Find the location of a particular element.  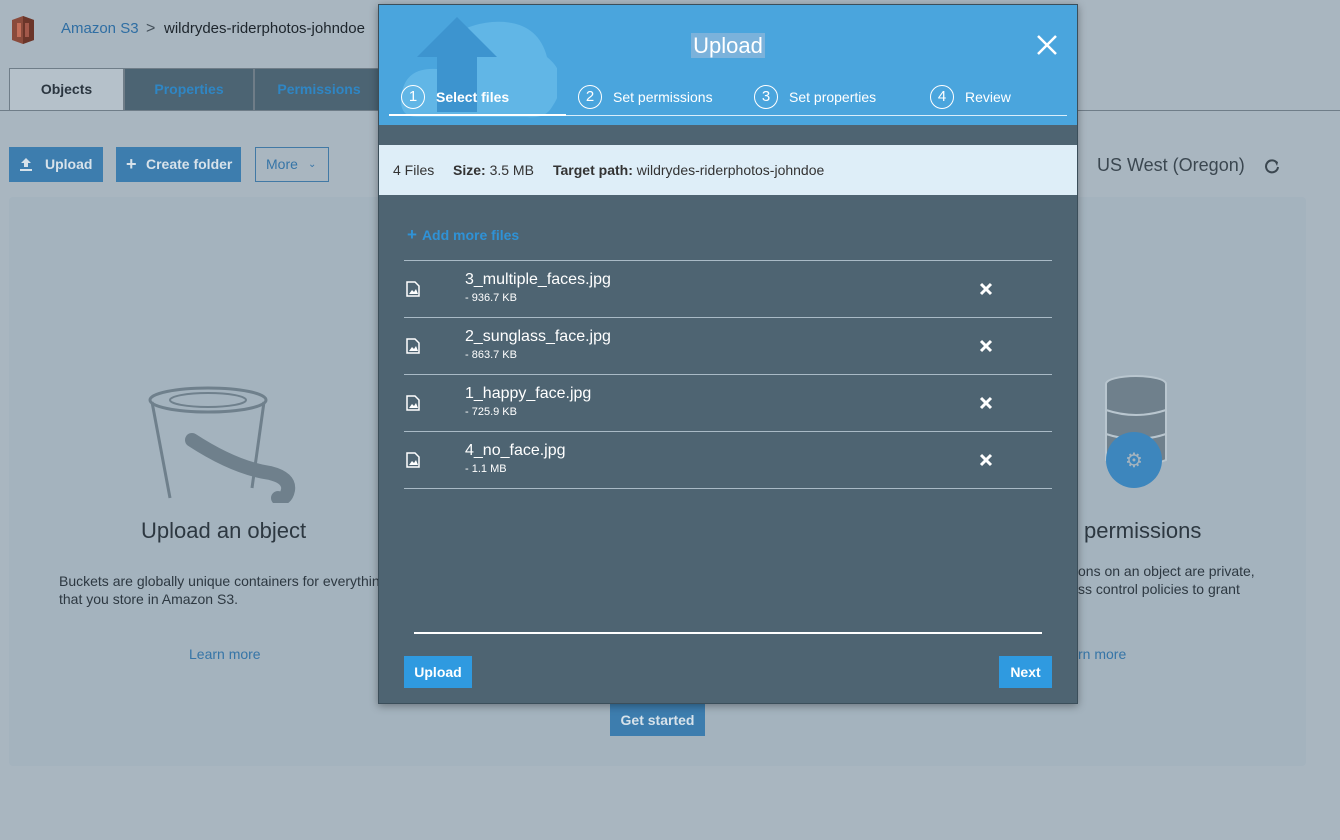

file-row: 2_sunglass_face.jpg - 863.7 KB is located at coordinates (728, 345).